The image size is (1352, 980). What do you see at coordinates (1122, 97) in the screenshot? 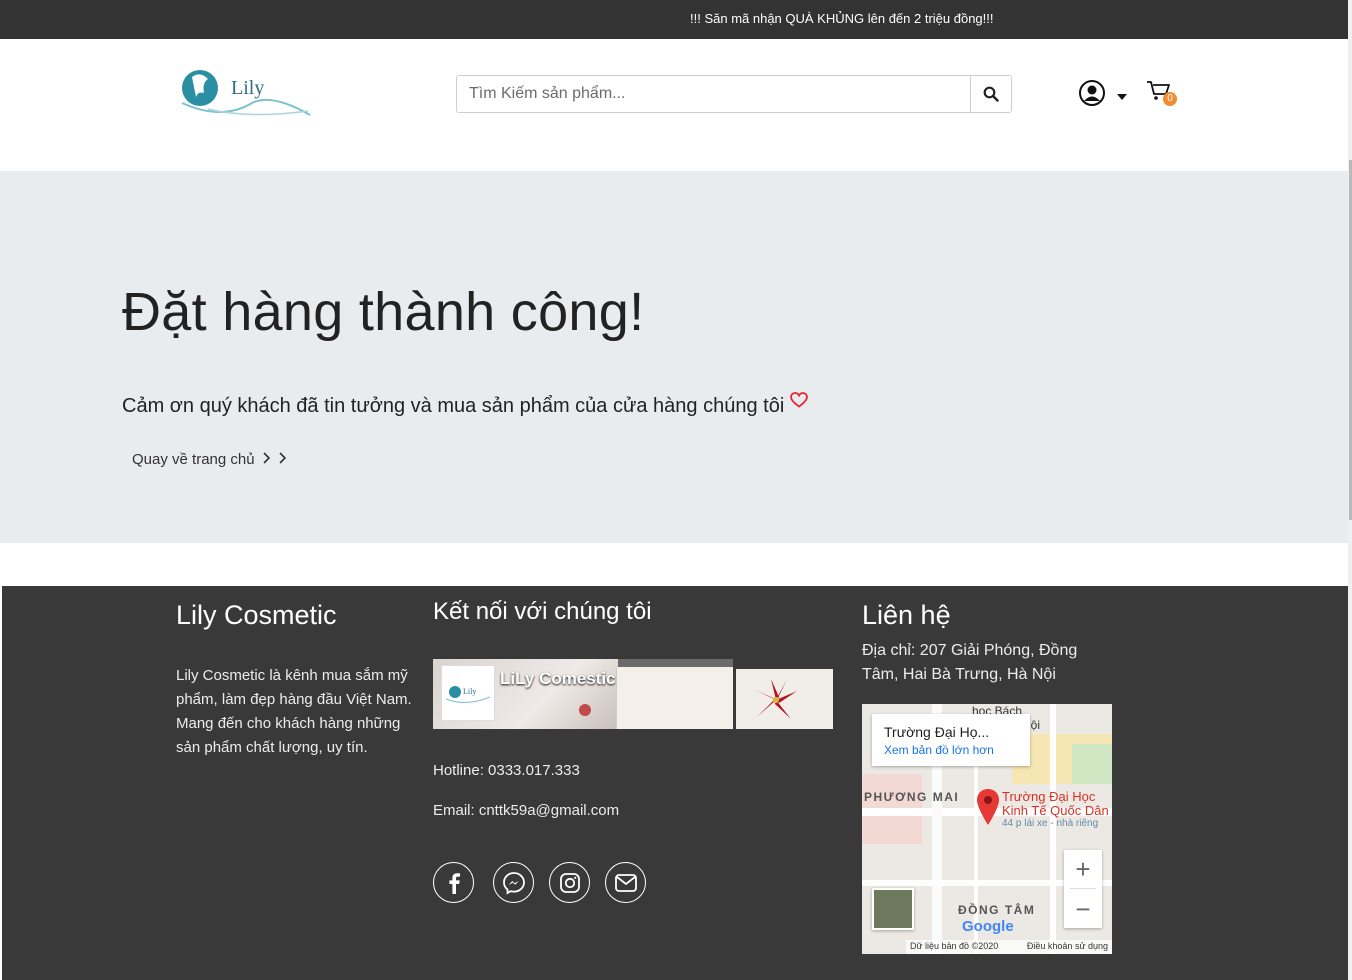
I see `chevron-down-icon` at bounding box center [1122, 97].